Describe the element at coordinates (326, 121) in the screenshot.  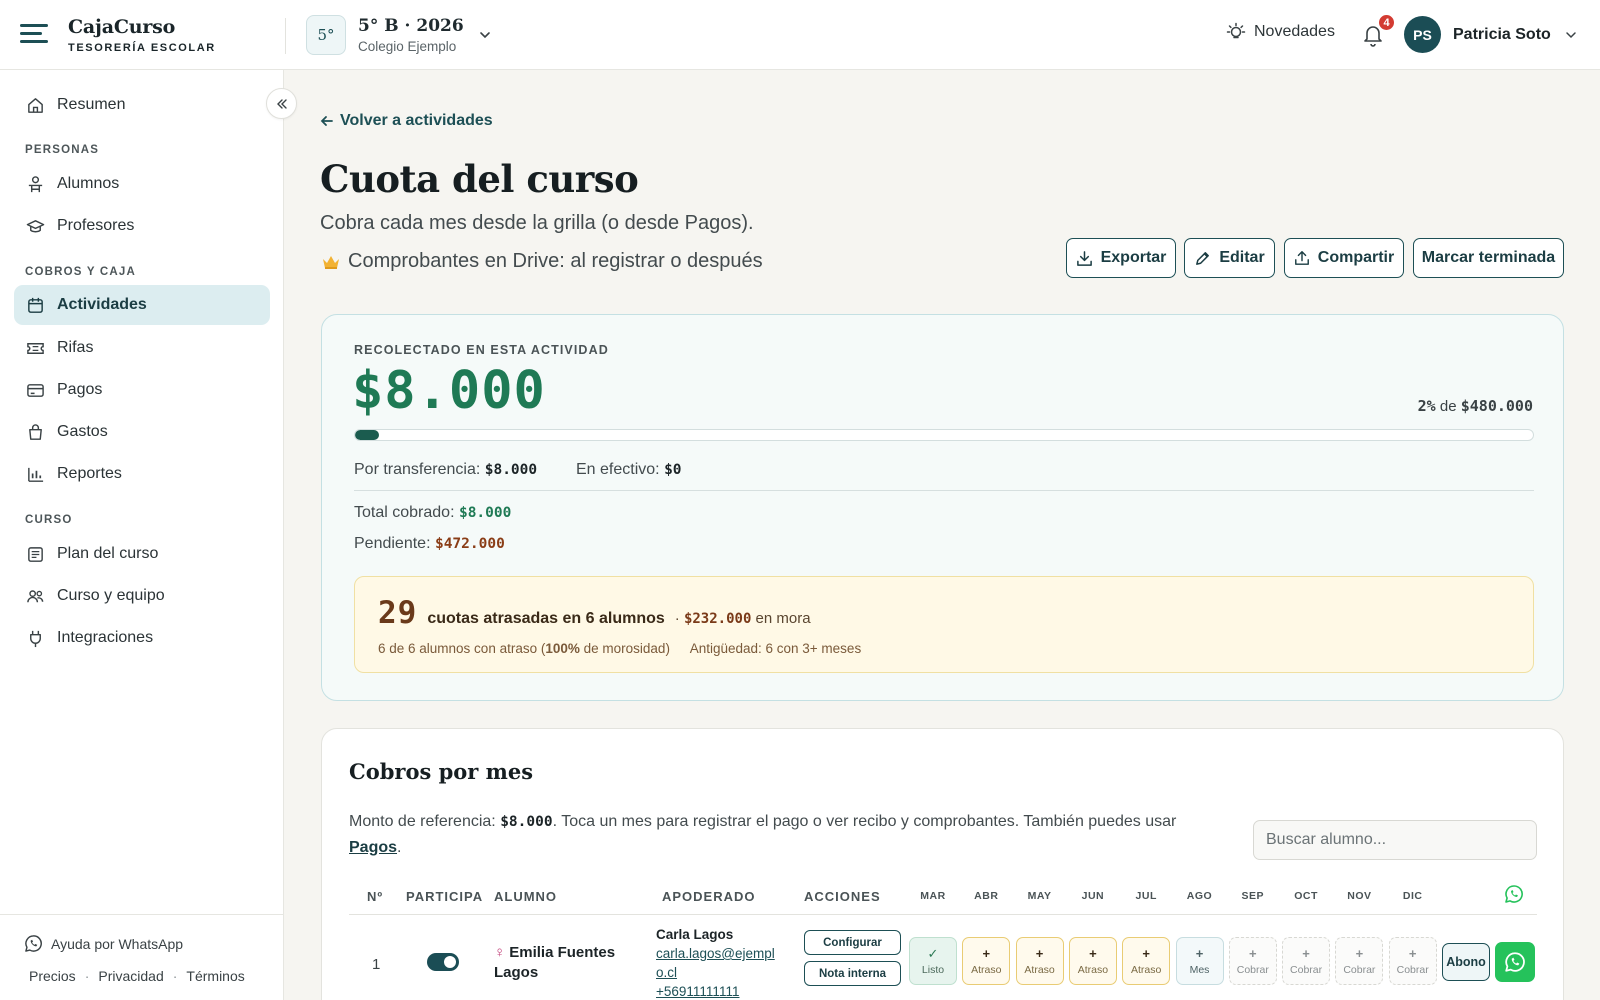
I see `arrow-left-icon` at that location.